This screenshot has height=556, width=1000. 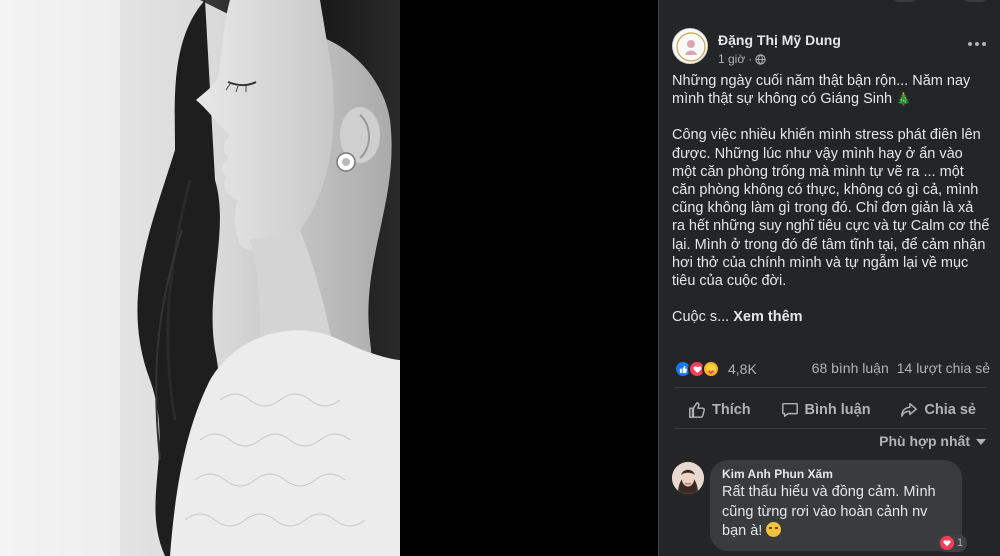 What do you see at coordinates (731, 59) in the screenshot?
I see `post-time: 1 giờ` at bounding box center [731, 59].